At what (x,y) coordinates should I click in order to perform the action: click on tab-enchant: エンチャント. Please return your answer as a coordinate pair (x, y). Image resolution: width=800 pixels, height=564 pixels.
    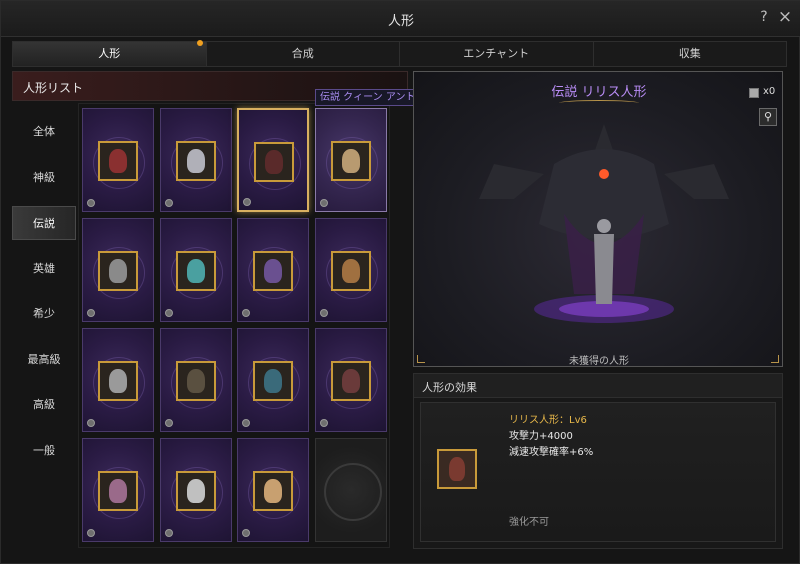
    Looking at the image, I should click on (497, 54).